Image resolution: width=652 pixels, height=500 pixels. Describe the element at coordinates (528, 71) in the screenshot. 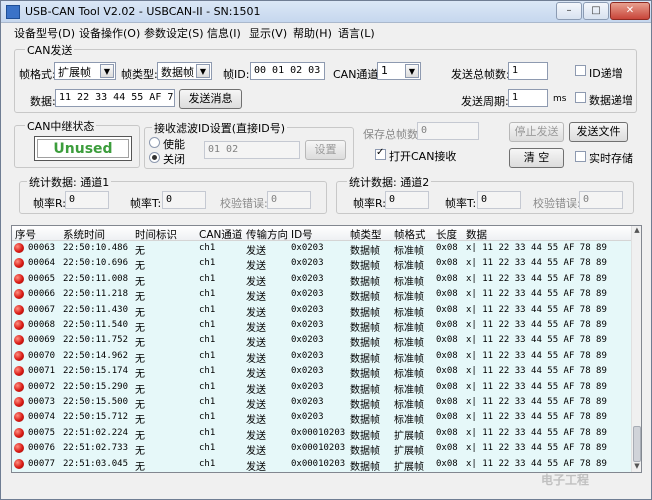

I see `total-frames-input: 1` at that location.